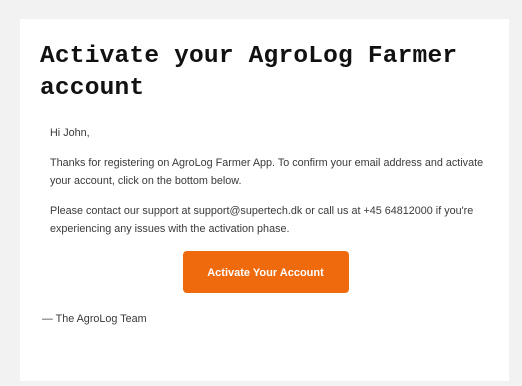  What do you see at coordinates (249, 72) in the screenshot?
I see `email-title: Activate your AgroLog Farmer account` at bounding box center [249, 72].